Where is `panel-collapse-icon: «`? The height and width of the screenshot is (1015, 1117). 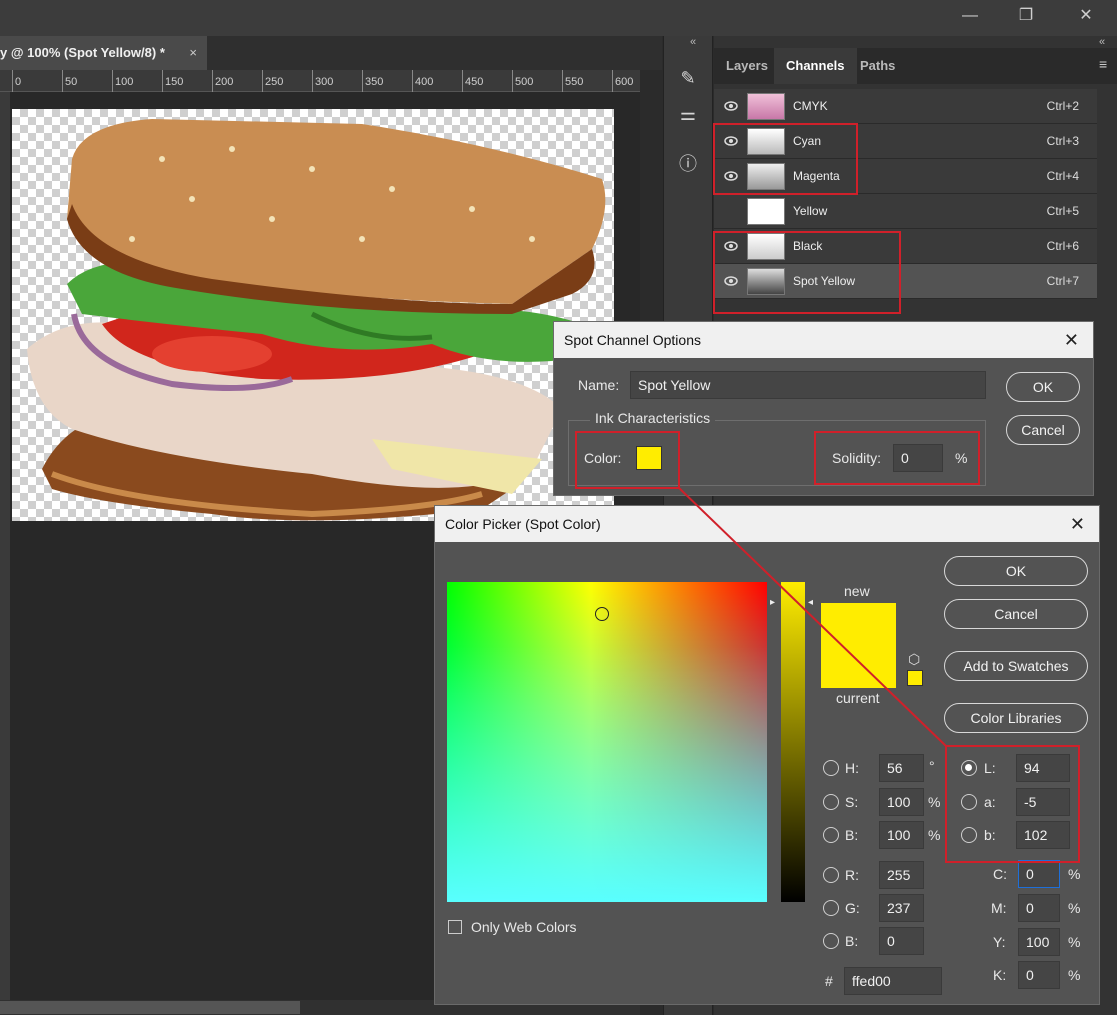 panel-collapse-icon: « is located at coordinates (693, 42).